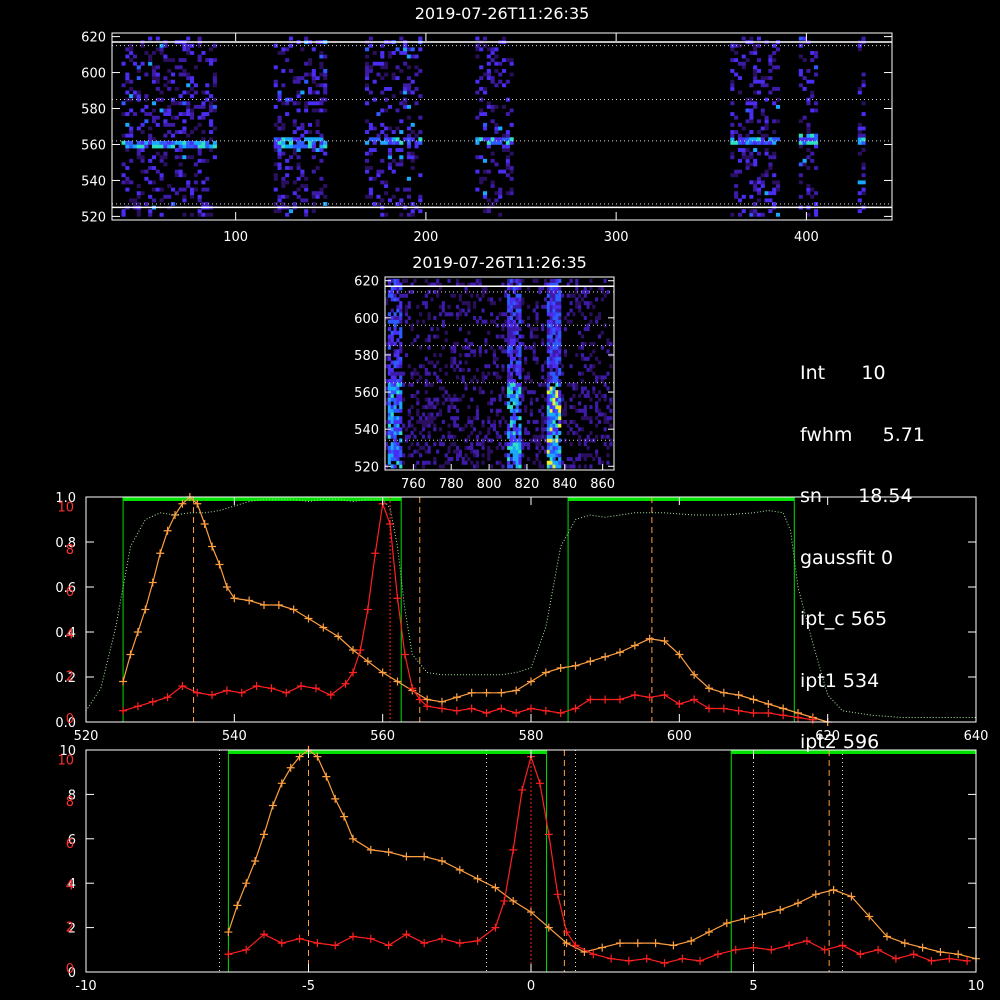 The height and width of the screenshot is (1000, 1000). What do you see at coordinates (806, 940) in the screenshot?
I see `profile-2-point-red` at bounding box center [806, 940].